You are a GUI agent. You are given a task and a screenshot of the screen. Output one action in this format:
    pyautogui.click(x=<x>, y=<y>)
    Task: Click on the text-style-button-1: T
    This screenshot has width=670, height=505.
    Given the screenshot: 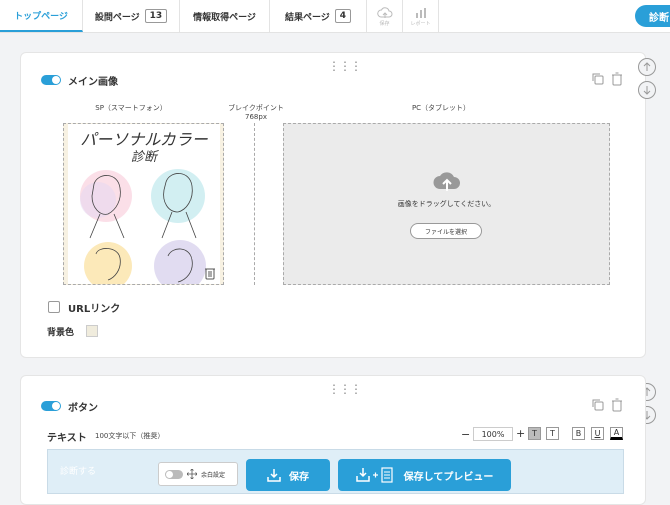 What is the action you would take?
    pyautogui.click(x=534, y=433)
    